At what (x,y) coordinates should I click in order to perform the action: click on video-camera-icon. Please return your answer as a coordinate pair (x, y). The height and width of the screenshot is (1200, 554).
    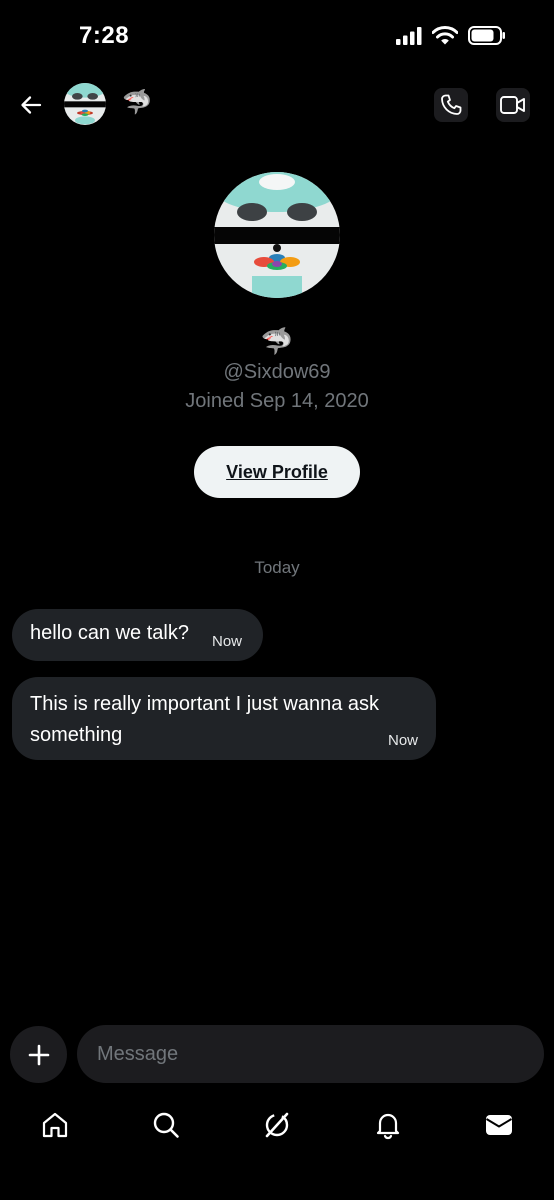
    Looking at the image, I should click on (512, 105).